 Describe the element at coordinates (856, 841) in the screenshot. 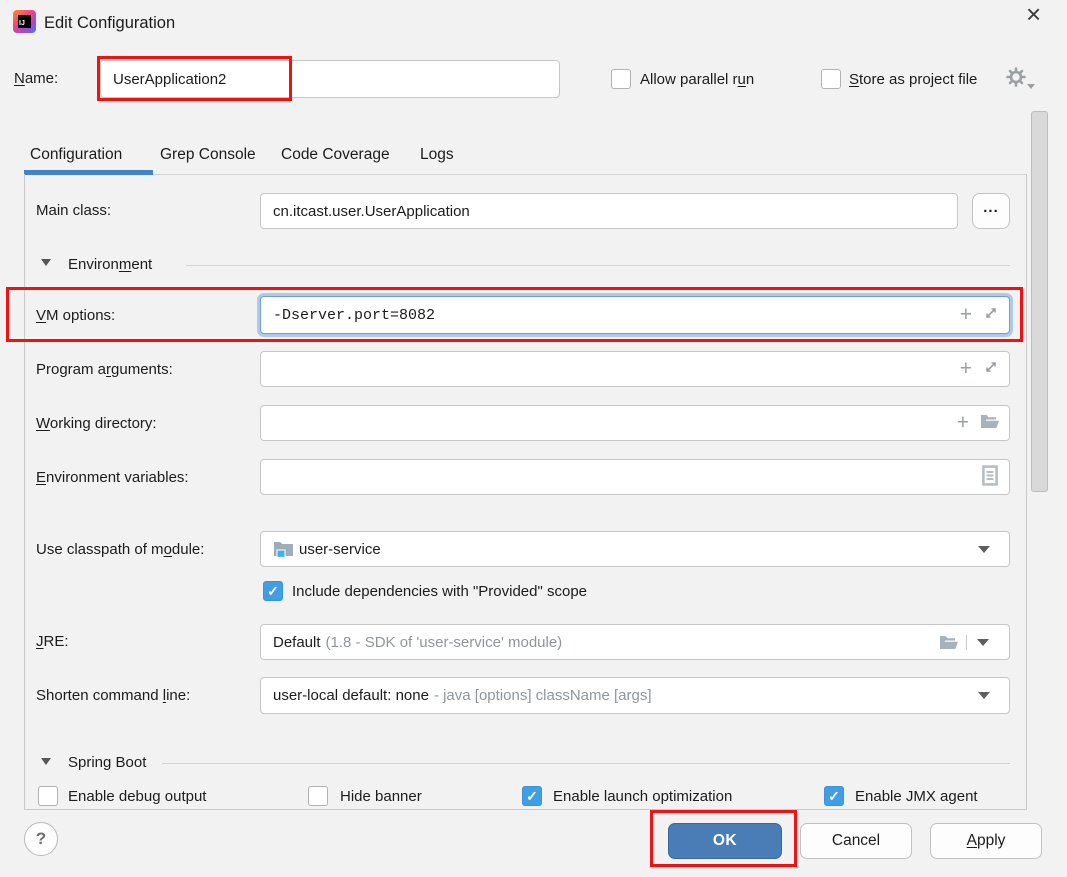

I see `cancel-button: Cancel` at that location.